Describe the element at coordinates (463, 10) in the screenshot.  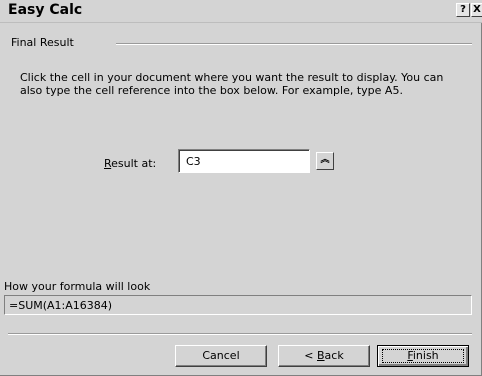
I see `help-icon: ?` at that location.